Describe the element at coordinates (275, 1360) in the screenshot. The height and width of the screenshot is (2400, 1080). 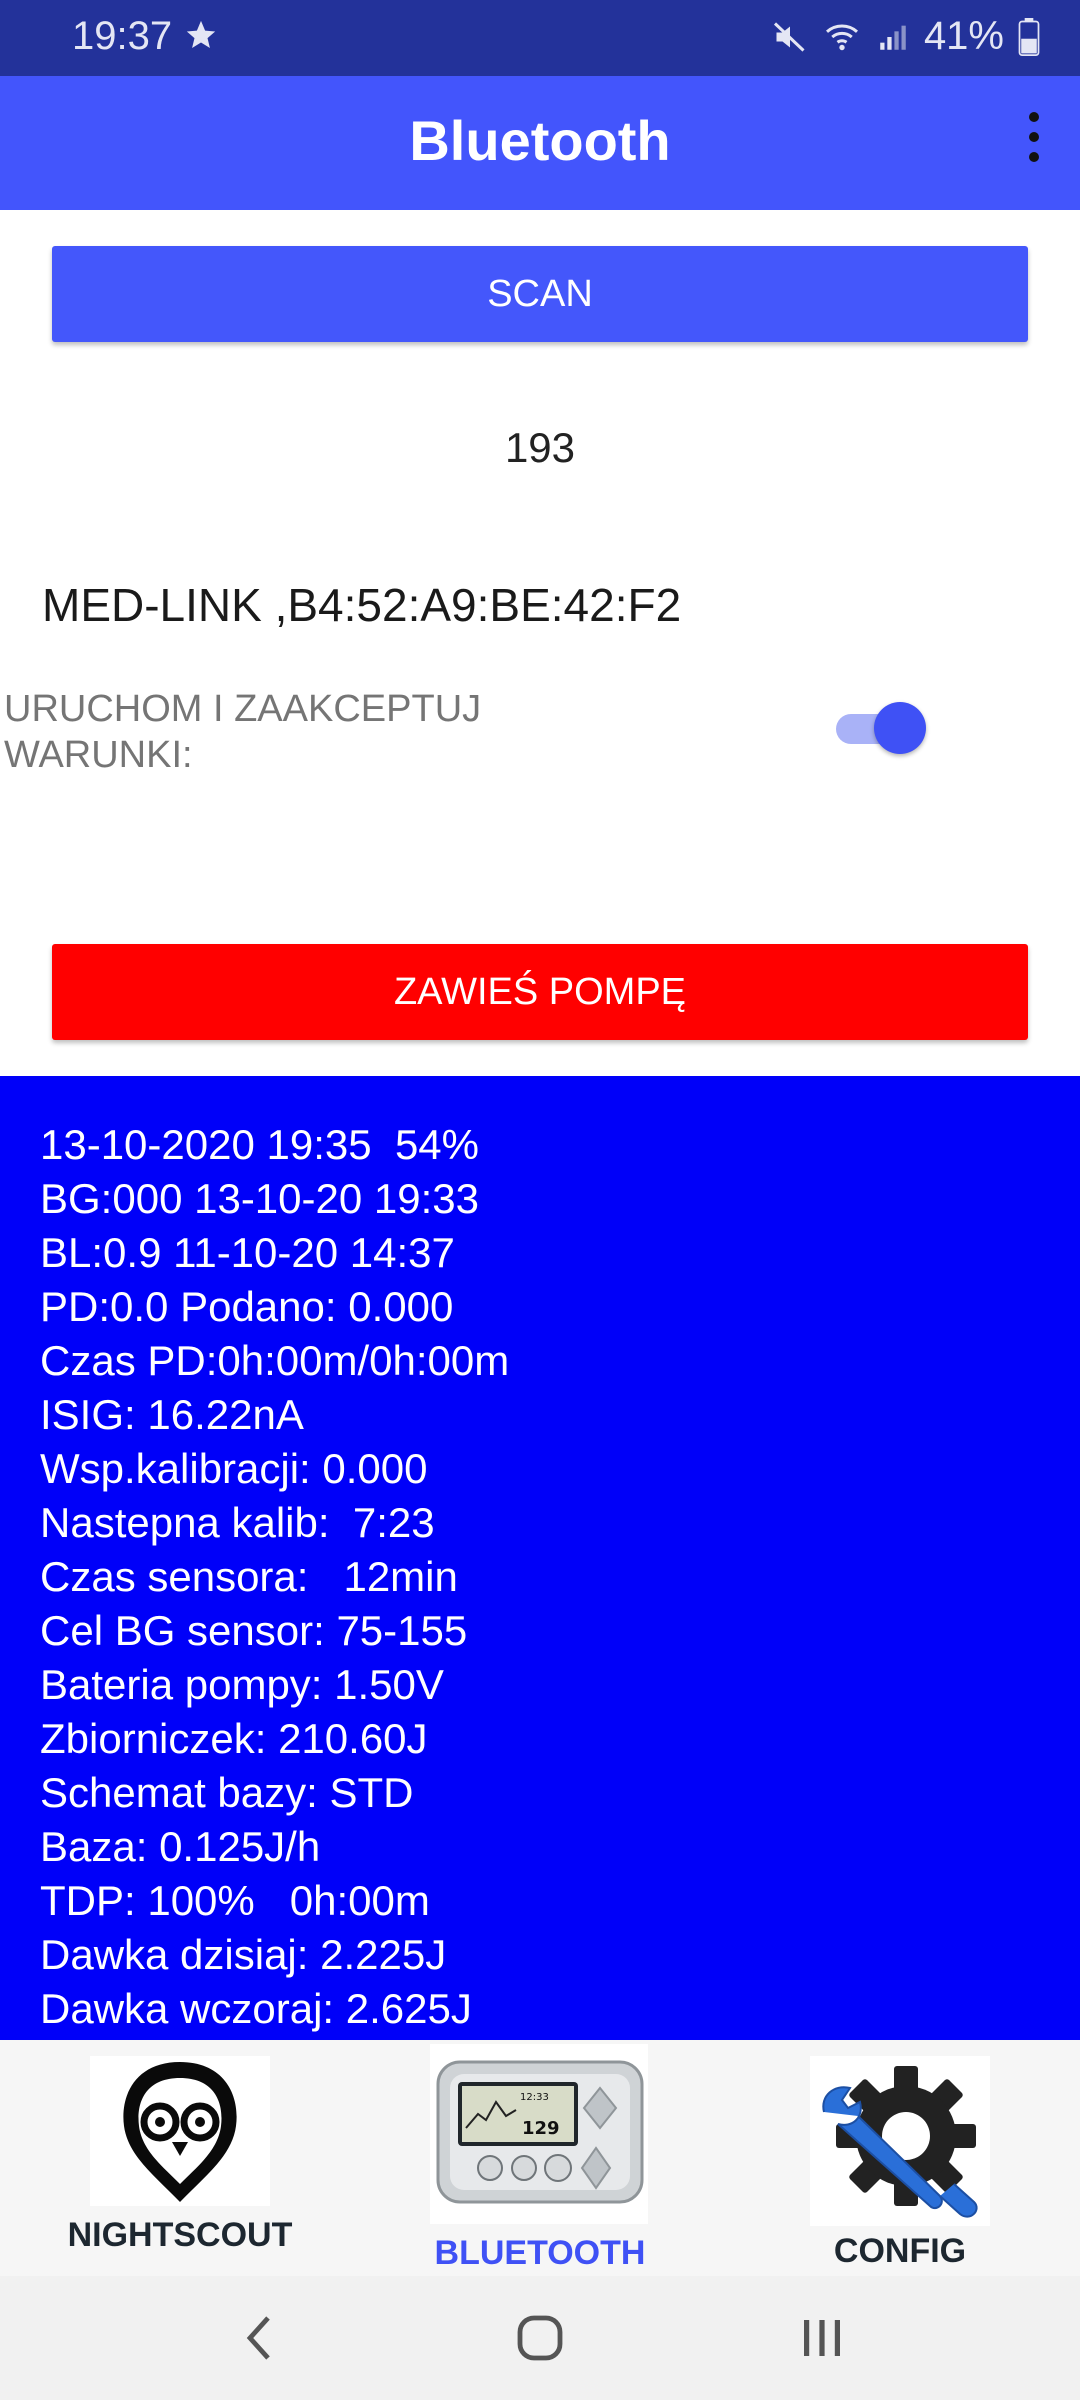
I see `status-line: Czas PD:0h:00m/0h:00m` at that location.